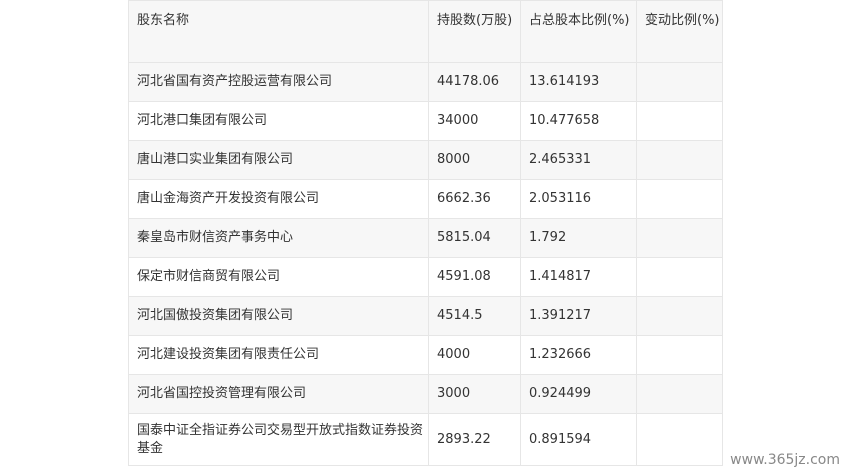 The width and height of the screenshot is (850, 474). I want to click on cell-pct: 1.792, so click(578, 238).